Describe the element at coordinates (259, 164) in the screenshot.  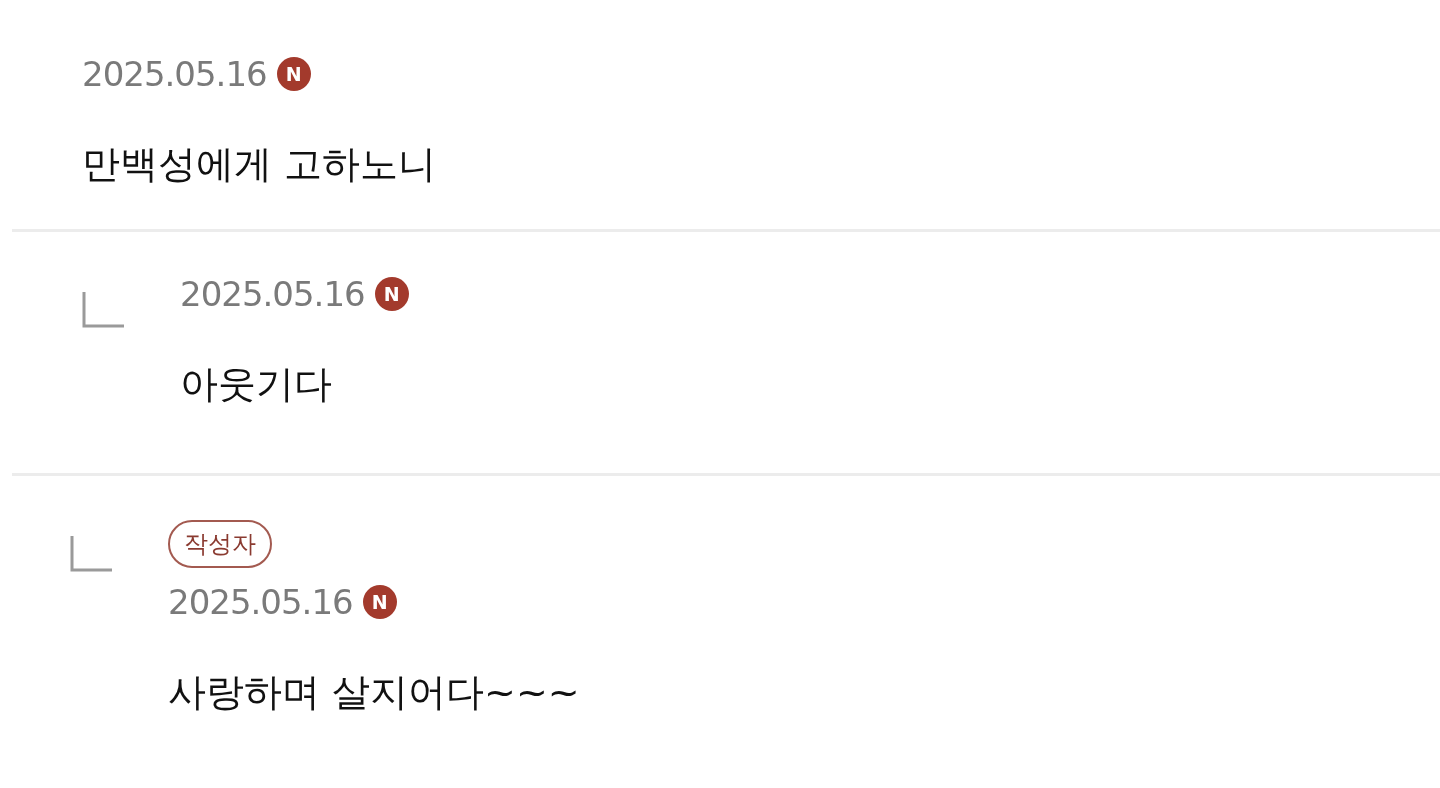
I see `comment-text: 만백성에게 고하노니` at that location.